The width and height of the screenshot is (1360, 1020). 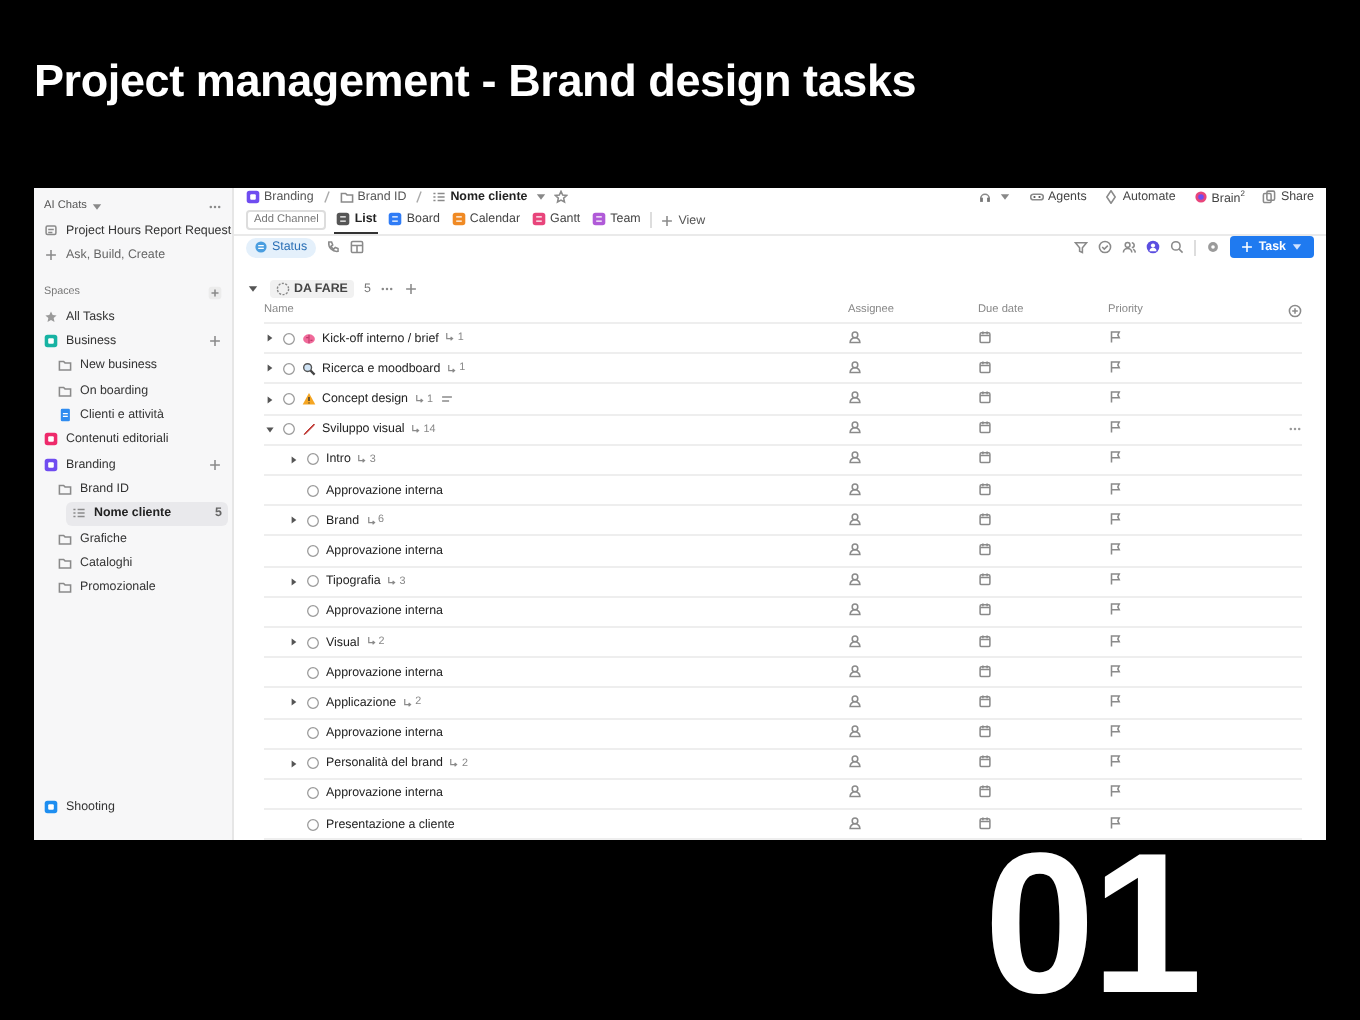 I want to click on flag-icon, so click(x=1115, y=822).